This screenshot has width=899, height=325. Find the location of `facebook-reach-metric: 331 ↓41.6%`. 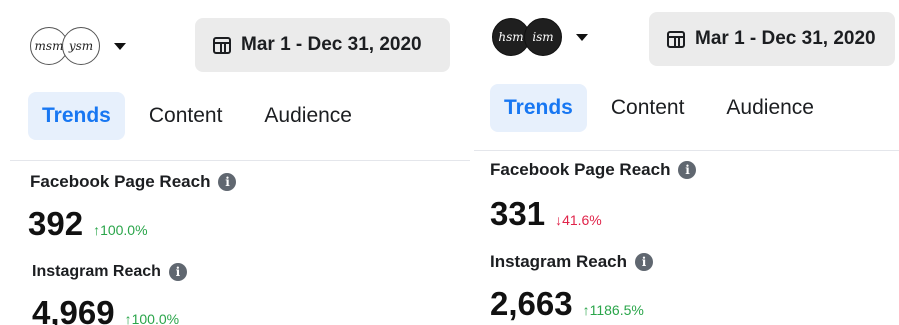

facebook-reach-metric: 331 ↓41.6% is located at coordinates (546, 214).